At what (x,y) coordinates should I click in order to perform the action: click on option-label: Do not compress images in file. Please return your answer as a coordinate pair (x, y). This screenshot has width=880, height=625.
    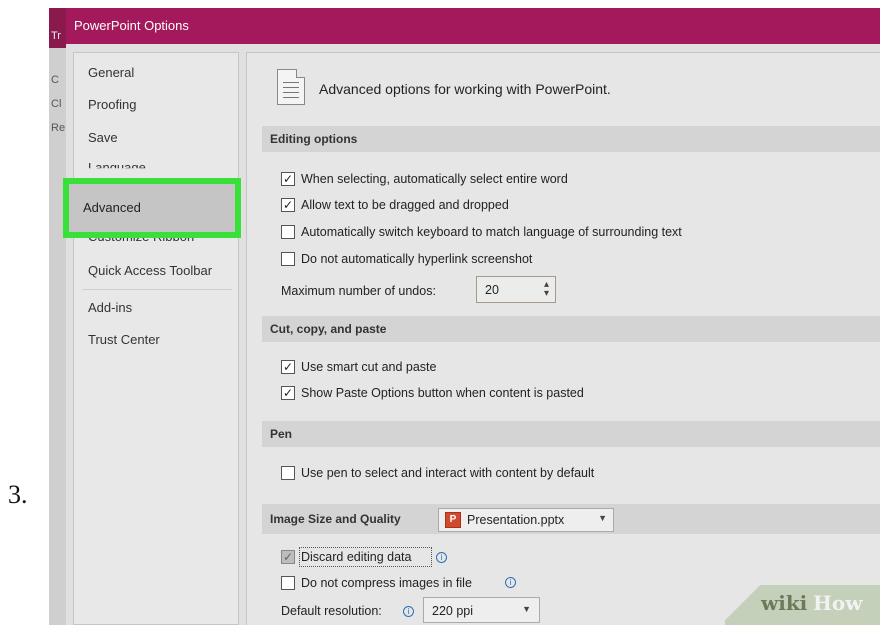
    Looking at the image, I should click on (386, 583).